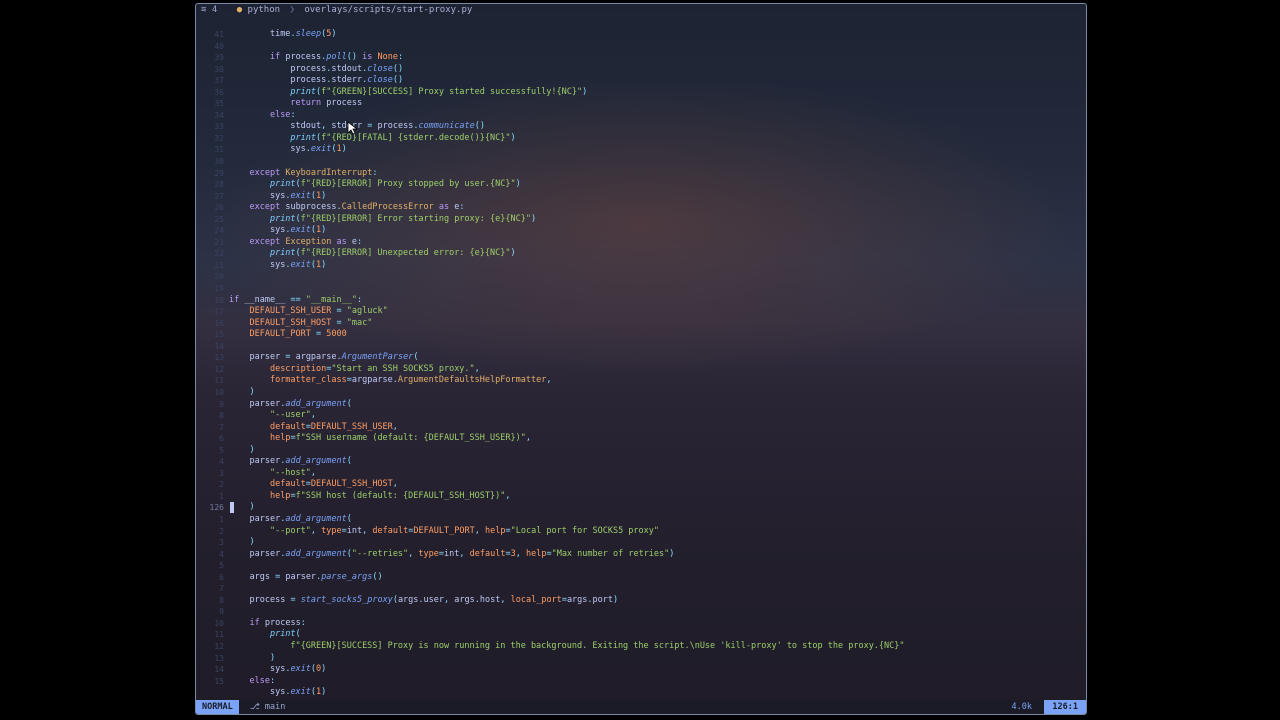 This screenshot has height=720, width=1280. What do you see at coordinates (641, 58) in the screenshot?
I see `code-line: 39 if process.poll() is None:` at bounding box center [641, 58].